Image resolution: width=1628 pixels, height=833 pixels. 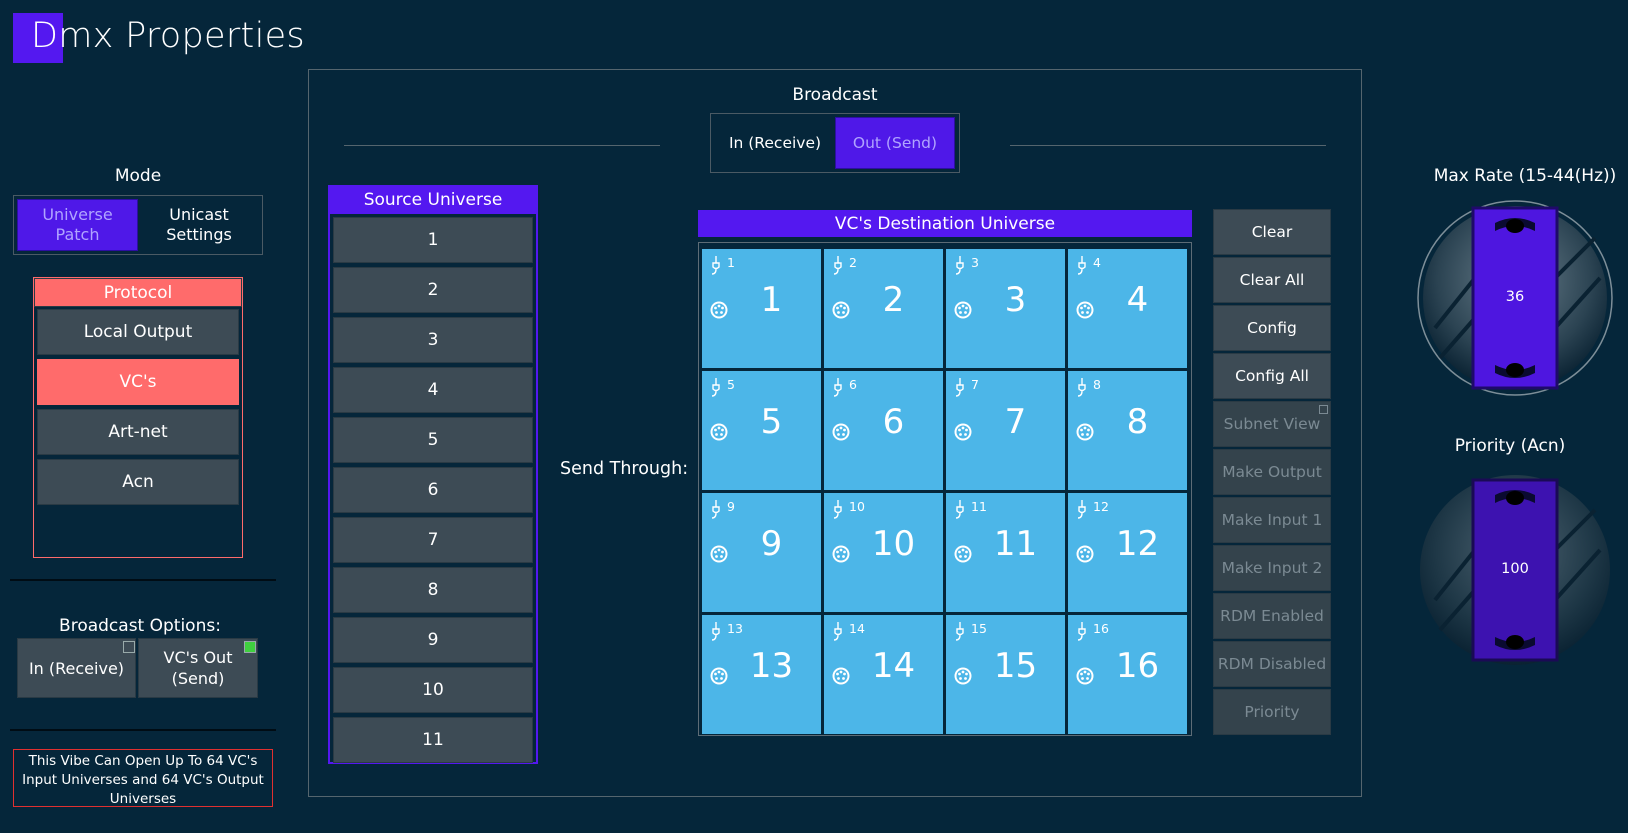 What do you see at coordinates (771, 544) in the screenshot?
I see `cell-number: 9` at bounding box center [771, 544].